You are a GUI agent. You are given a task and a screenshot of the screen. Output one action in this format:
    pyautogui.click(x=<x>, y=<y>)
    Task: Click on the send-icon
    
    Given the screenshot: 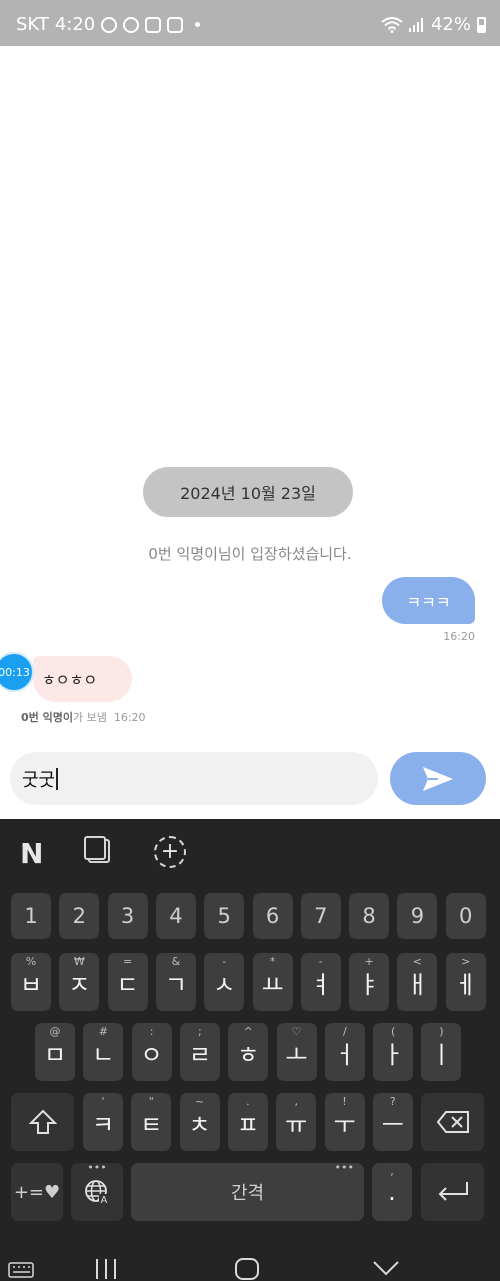 What is the action you would take?
    pyautogui.click(x=438, y=778)
    